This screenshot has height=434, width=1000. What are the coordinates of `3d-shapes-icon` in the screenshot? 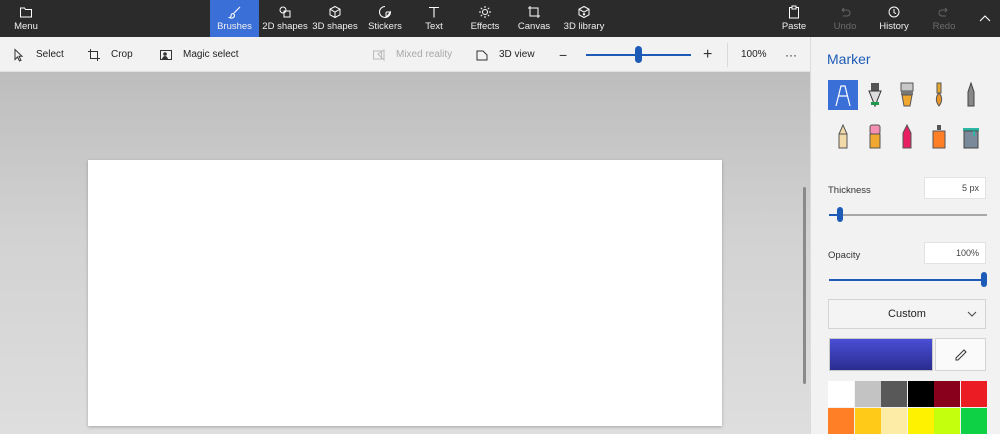 It's located at (335, 12).